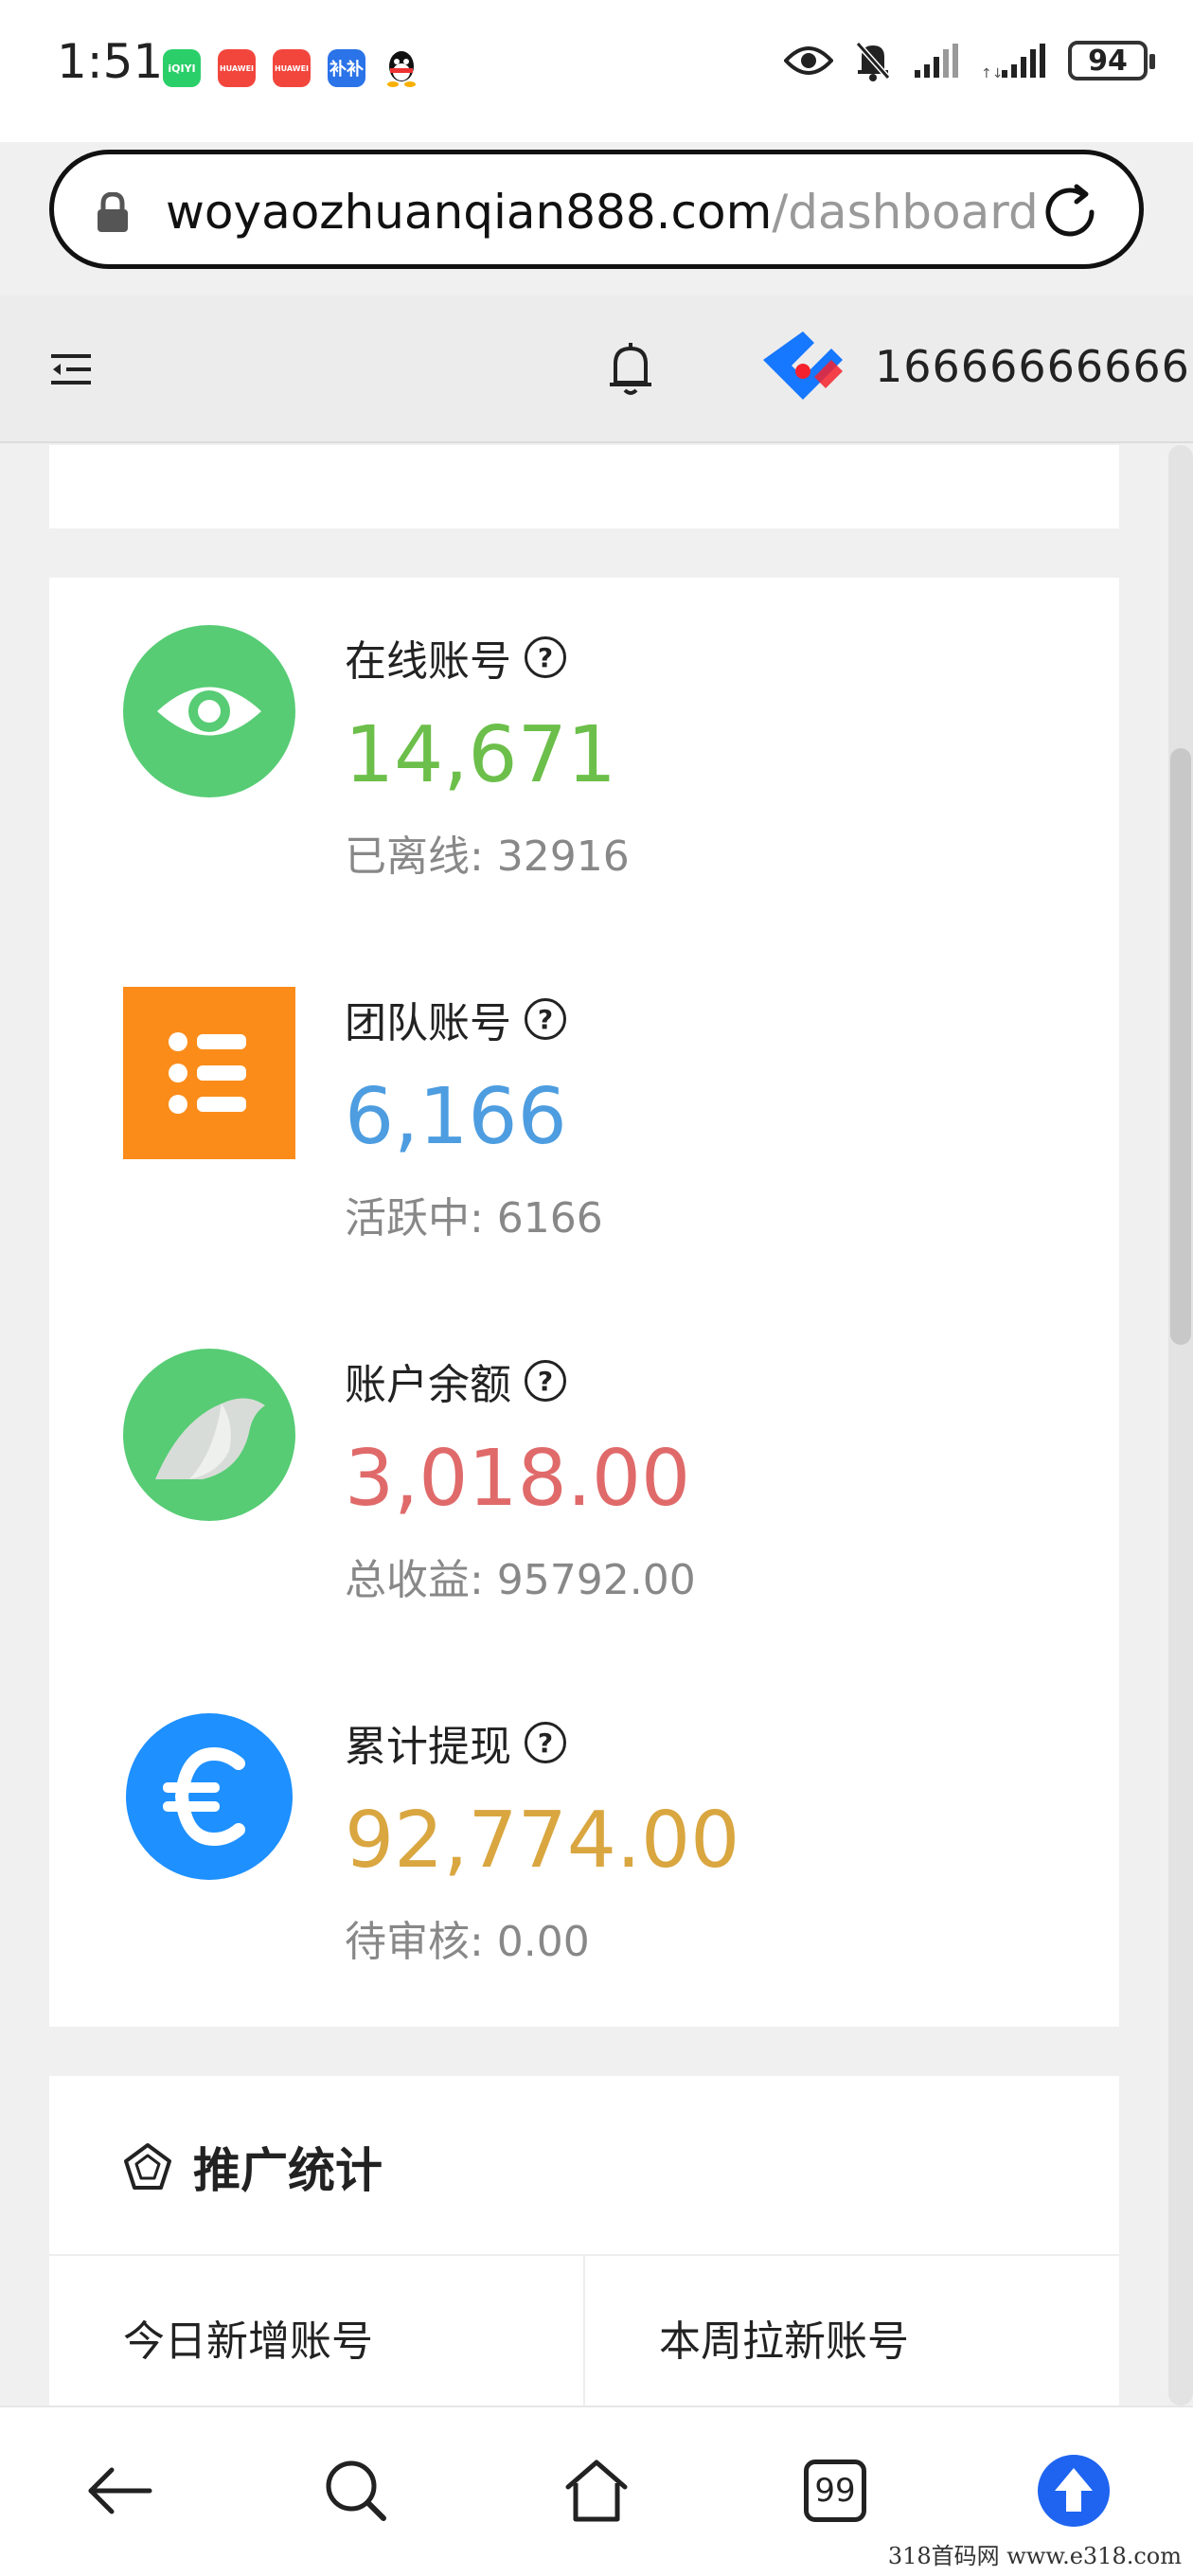 The image size is (1193, 2576). Describe the element at coordinates (346, 68) in the screenshot. I see `app-blue-icon: 补补` at that location.